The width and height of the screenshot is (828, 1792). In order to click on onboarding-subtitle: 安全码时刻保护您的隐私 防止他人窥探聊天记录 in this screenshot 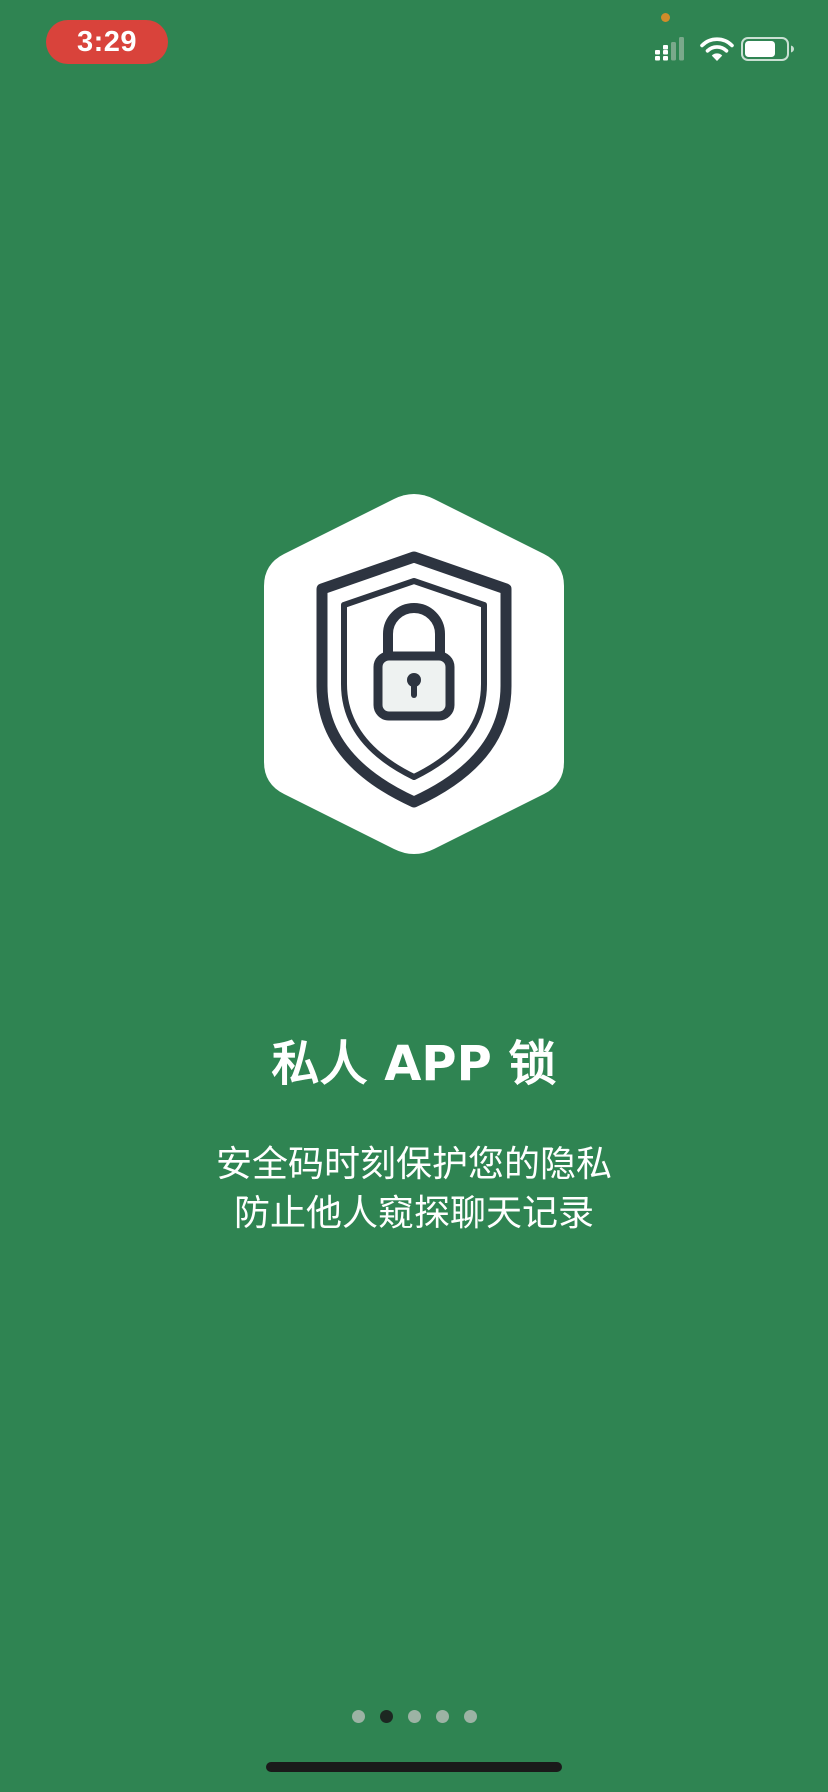, I will do `click(414, 1189)`.